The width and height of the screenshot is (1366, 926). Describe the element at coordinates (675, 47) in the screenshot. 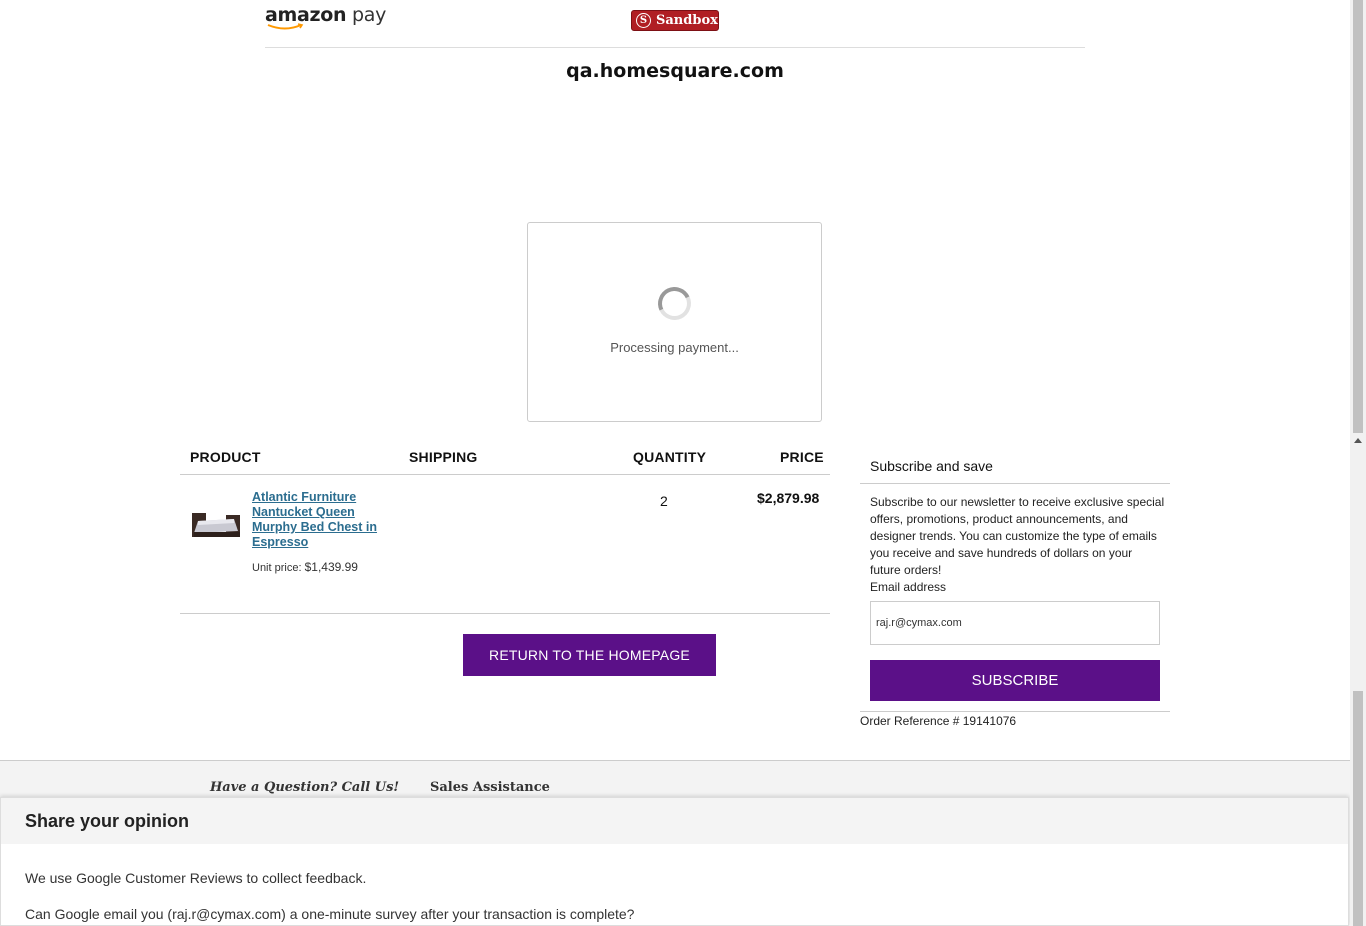

I see `header-divider` at that location.